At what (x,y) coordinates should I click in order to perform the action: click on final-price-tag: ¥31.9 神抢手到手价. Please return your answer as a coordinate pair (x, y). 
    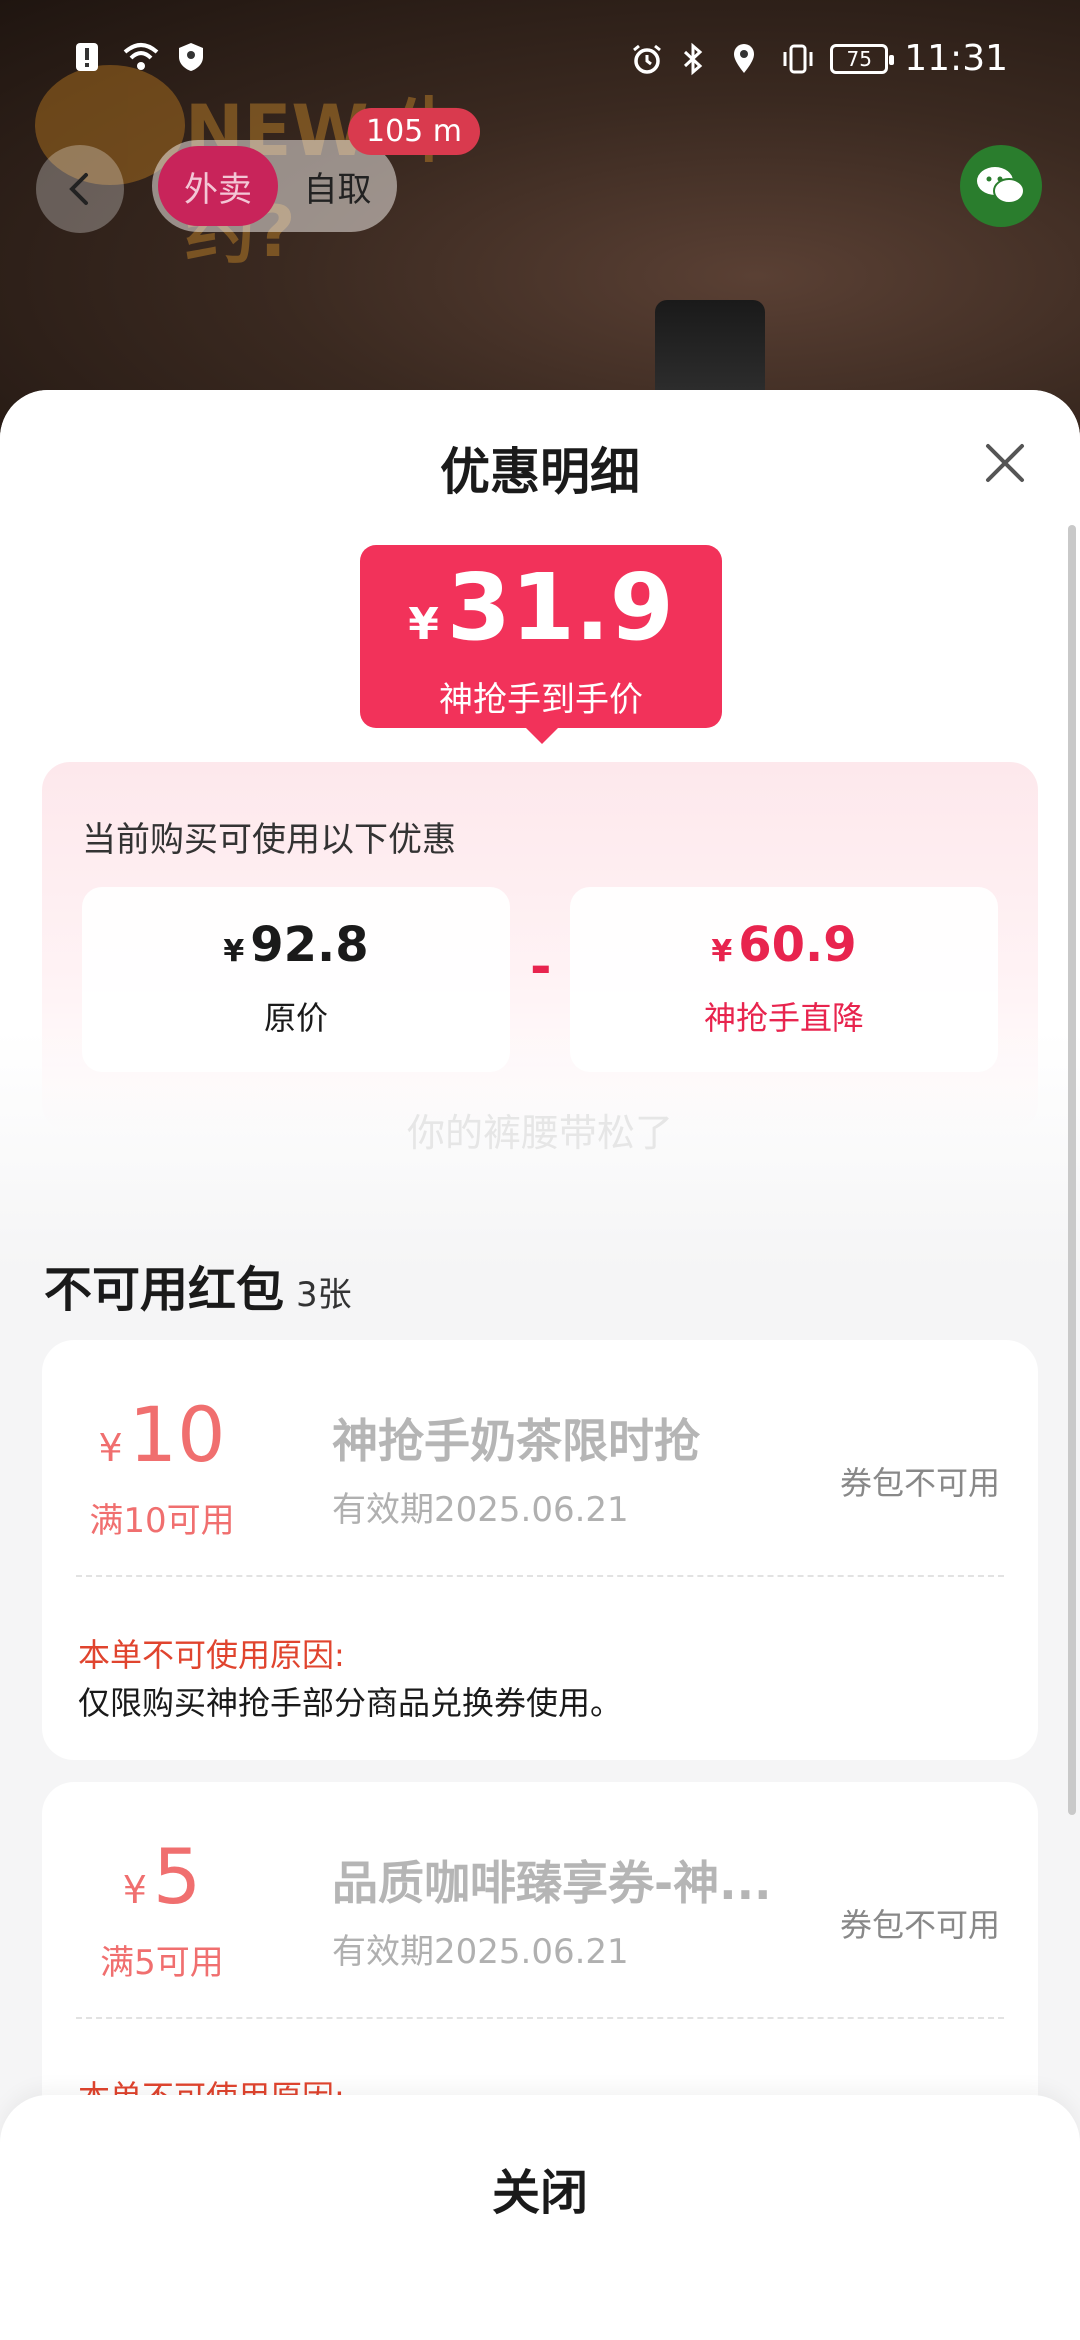
    Looking at the image, I should click on (541, 644).